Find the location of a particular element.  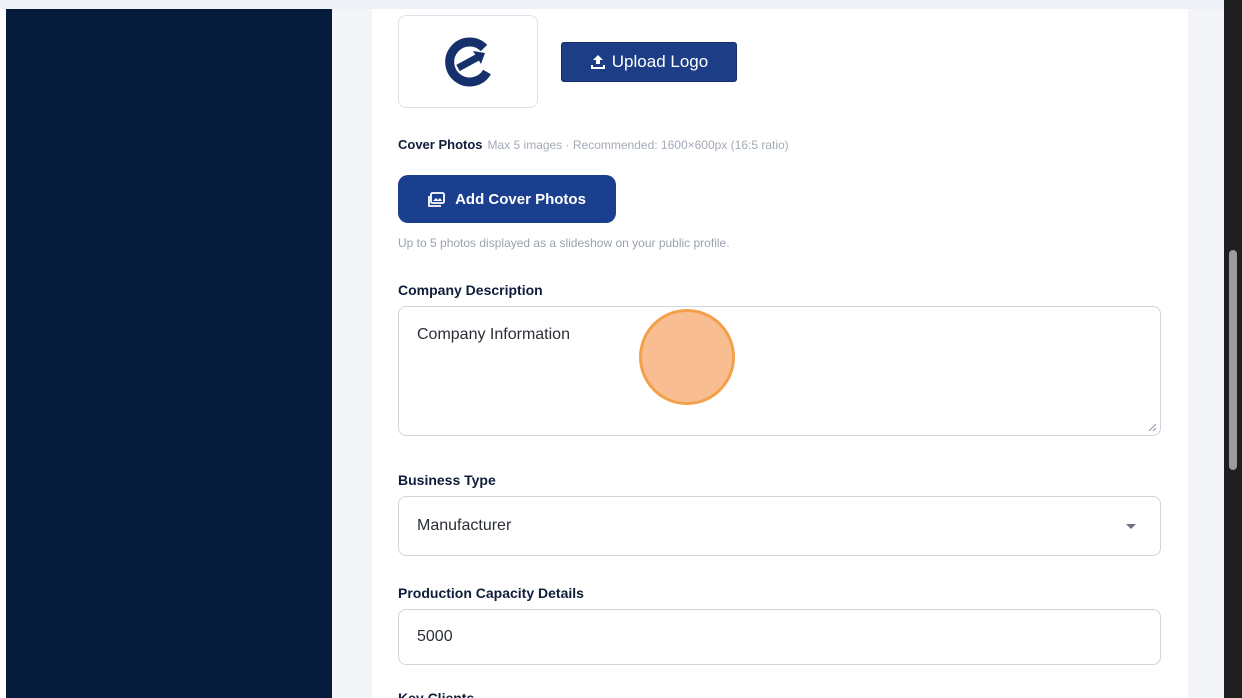

company-description-label: Company Description is located at coordinates (470, 290).